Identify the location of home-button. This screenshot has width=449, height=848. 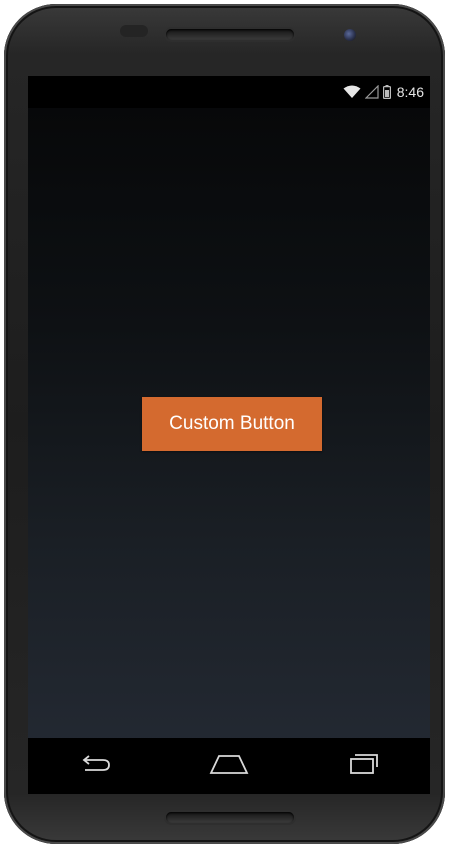
(229, 766).